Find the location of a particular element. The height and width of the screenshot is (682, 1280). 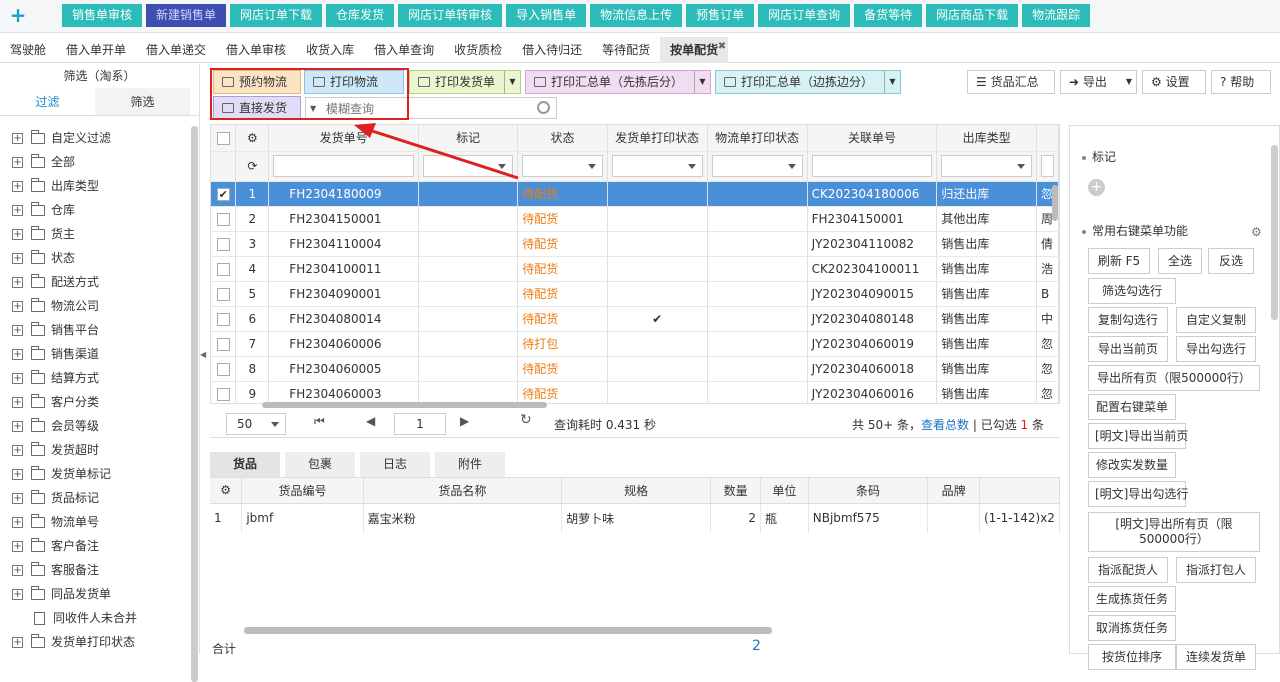

add-icon: + is located at coordinates (18, 15).